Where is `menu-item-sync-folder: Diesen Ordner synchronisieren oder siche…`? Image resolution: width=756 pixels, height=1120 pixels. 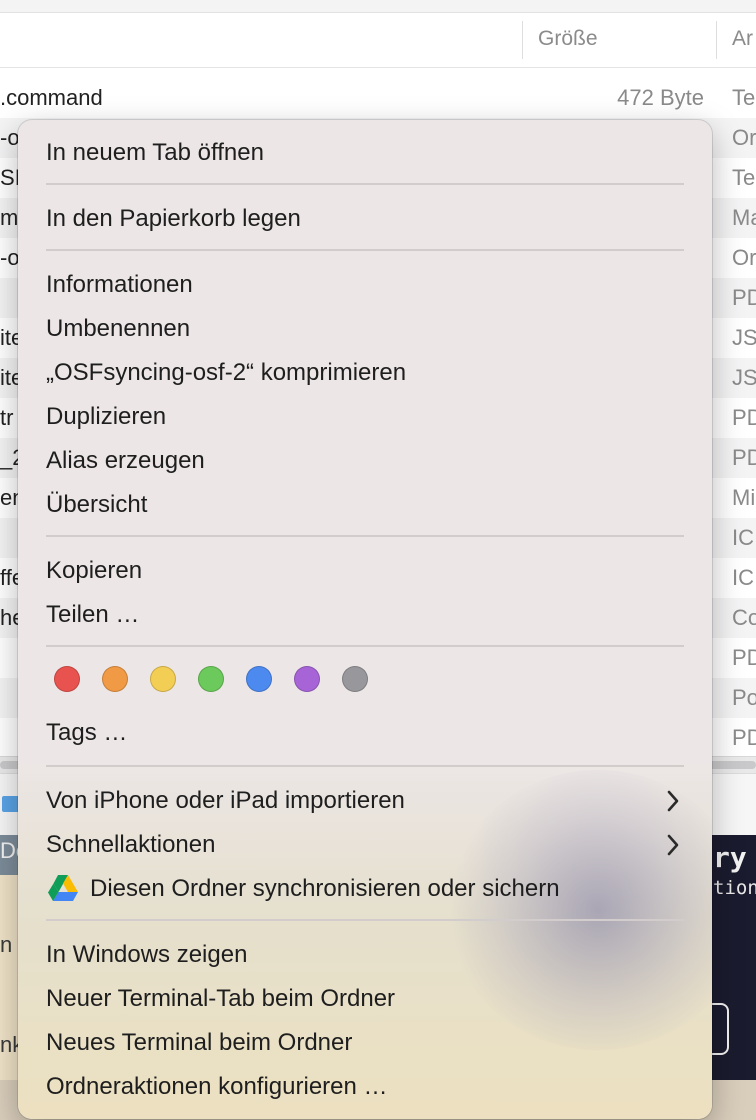
menu-item-sync-folder: Diesen Ordner synchronisieren oder siche… is located at coordinates (325, 889).